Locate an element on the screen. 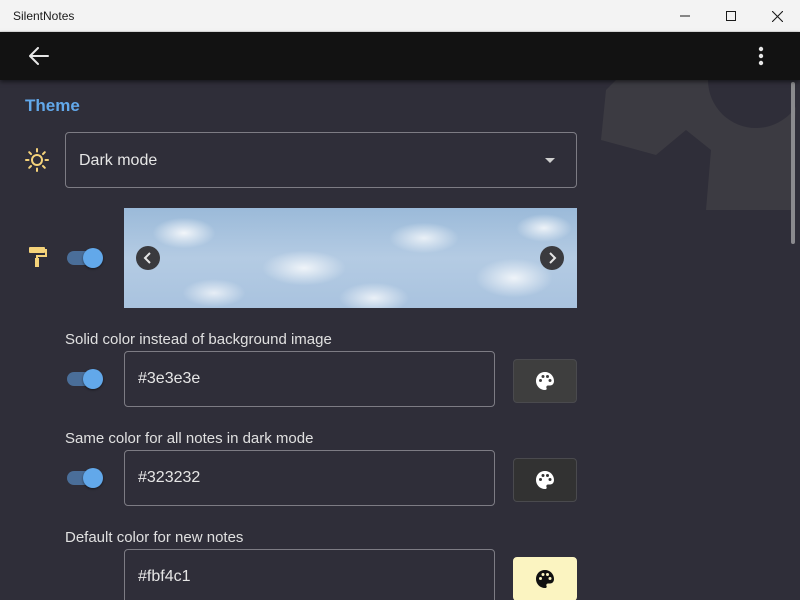 The width and height of the screenshot is (800, 600). chevron-right-icon is located at coordinates (553, 258).